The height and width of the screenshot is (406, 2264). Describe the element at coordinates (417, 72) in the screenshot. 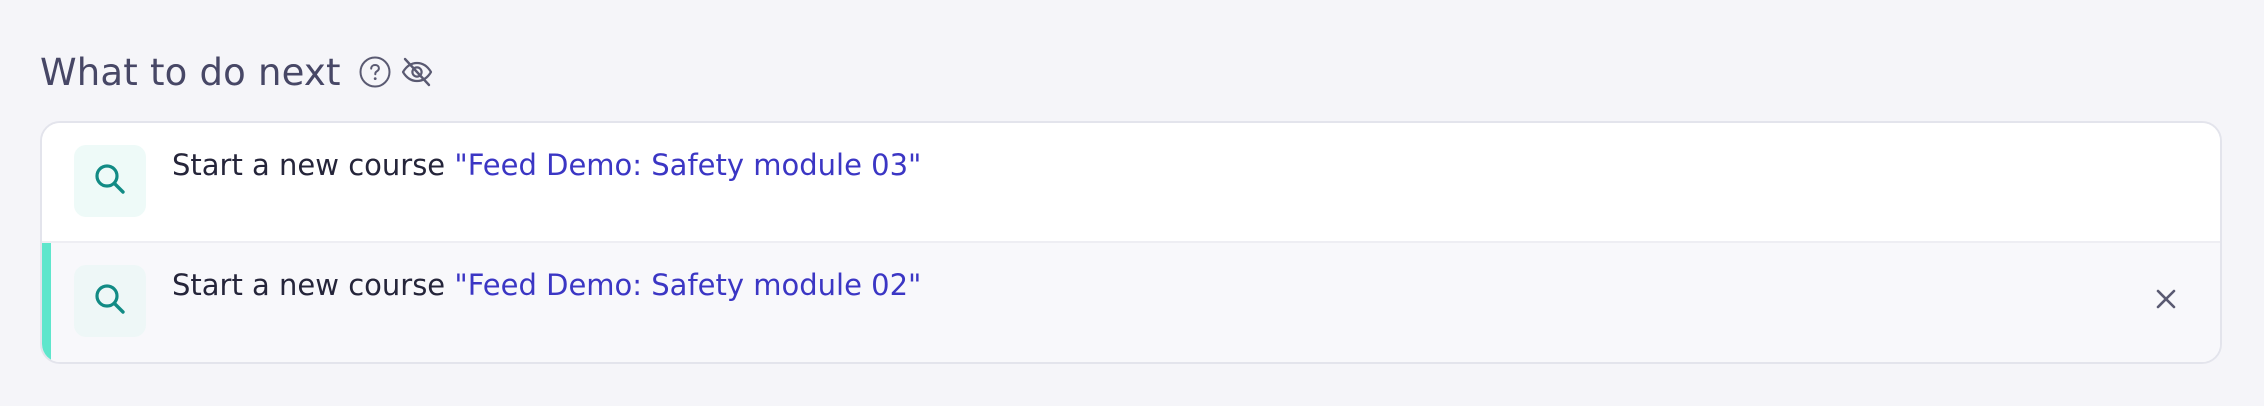

I see `eye-slash-icon` at that location.